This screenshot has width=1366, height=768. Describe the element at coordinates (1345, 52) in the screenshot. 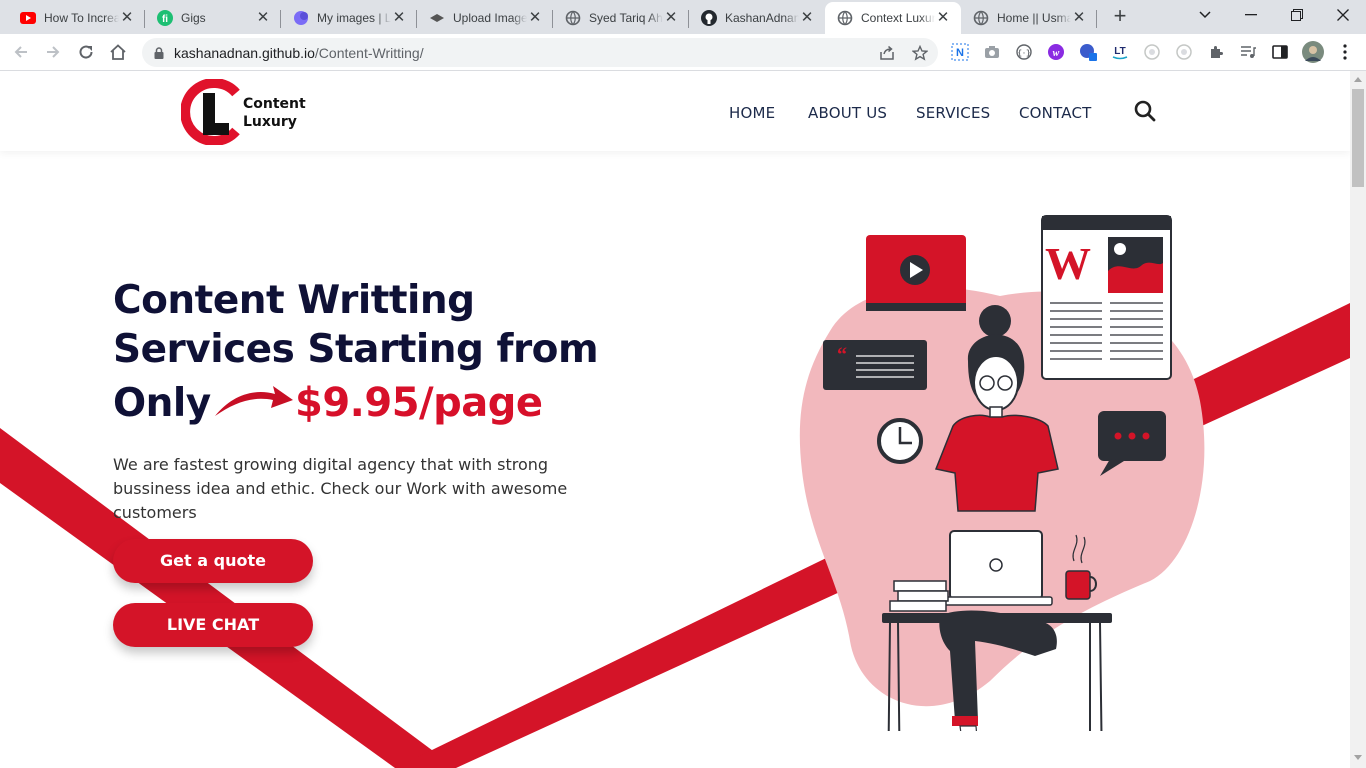

I see `menu-kebab-icon` at that location.